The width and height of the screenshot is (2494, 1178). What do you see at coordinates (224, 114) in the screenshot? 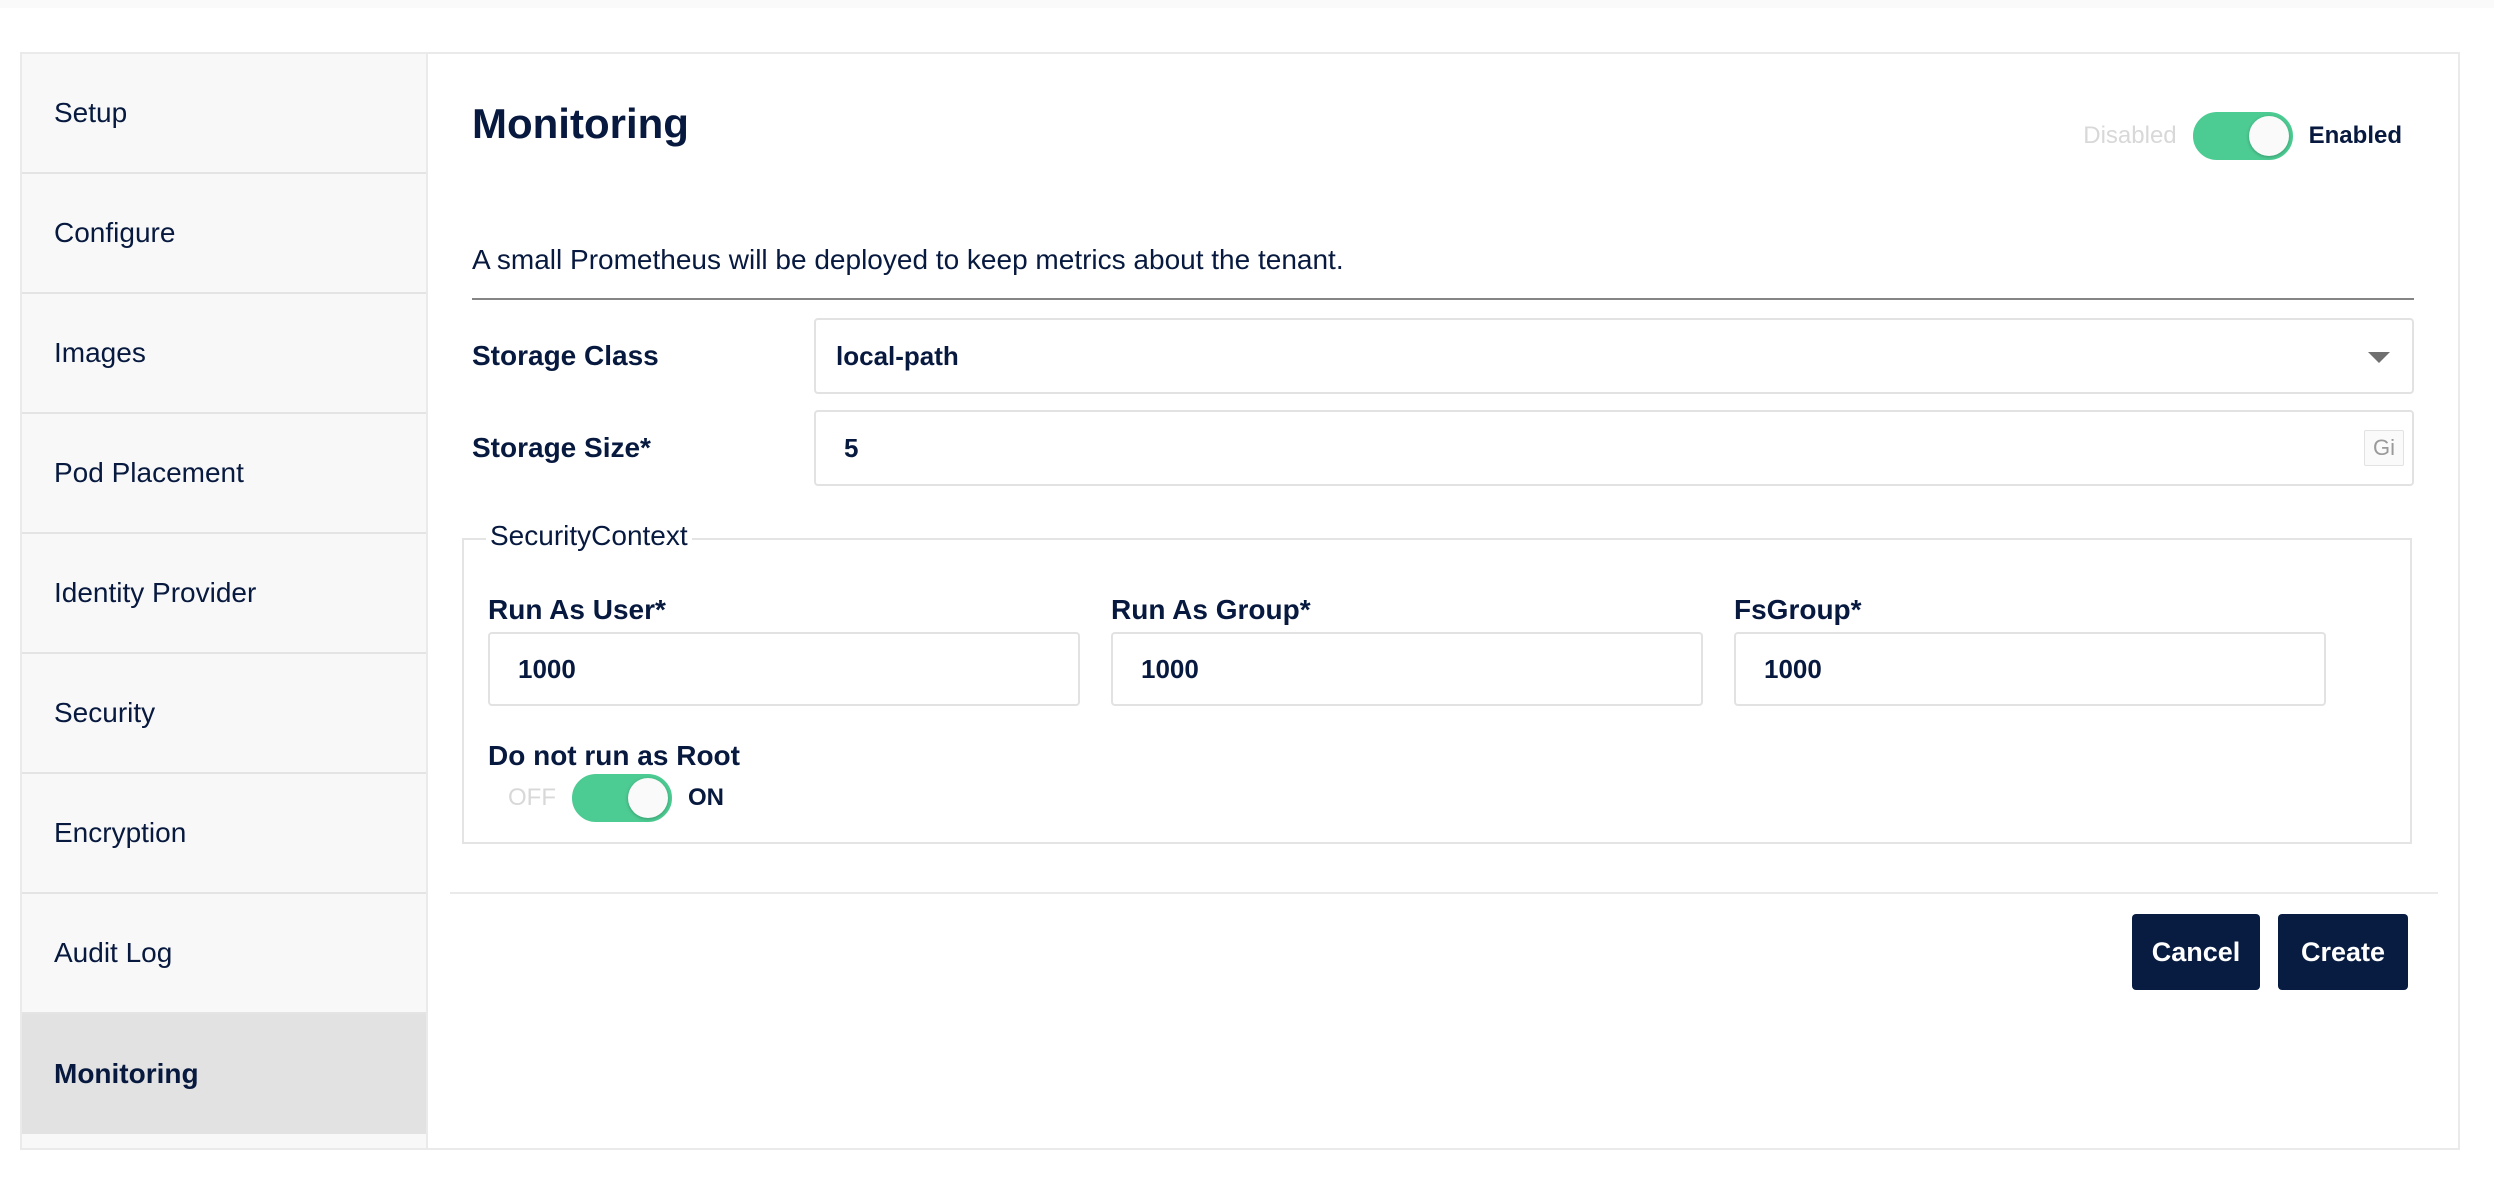
I see `sidebar-item-setup: Setup` at bounding box center [224, 114].